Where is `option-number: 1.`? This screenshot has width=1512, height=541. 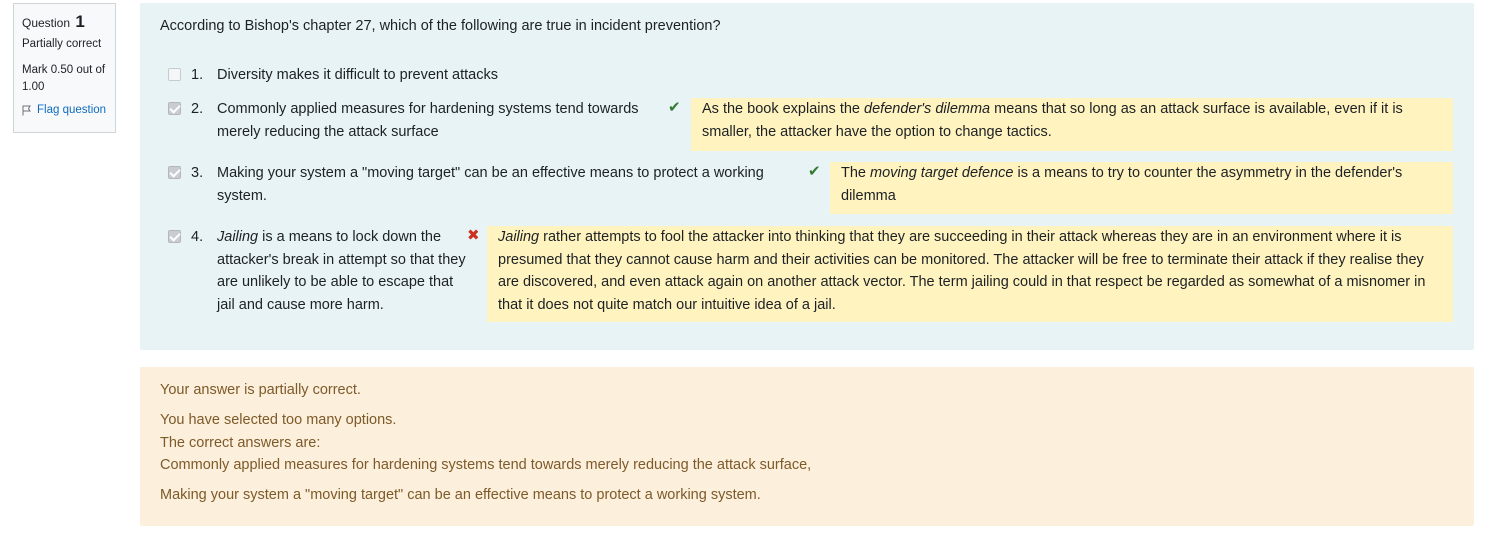 option-number: 1. is located at coordinates (197, 75).